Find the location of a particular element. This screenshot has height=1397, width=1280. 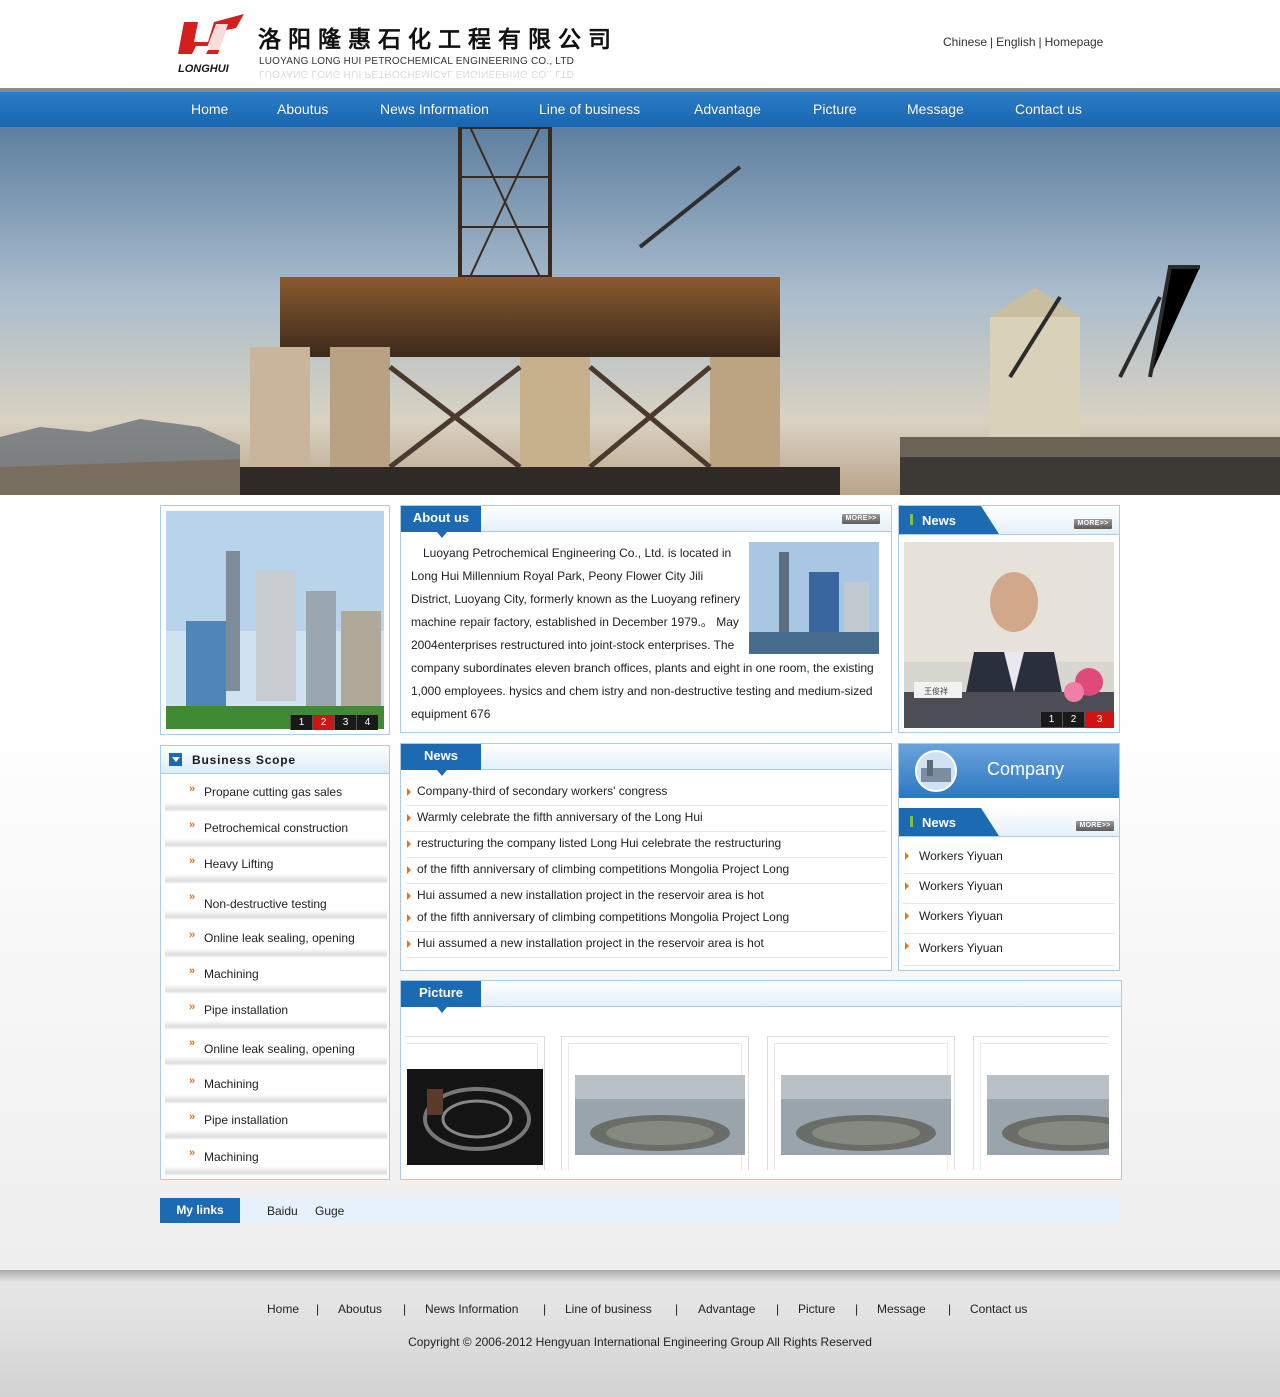

news-title: News is located at coordinates (441, 760).